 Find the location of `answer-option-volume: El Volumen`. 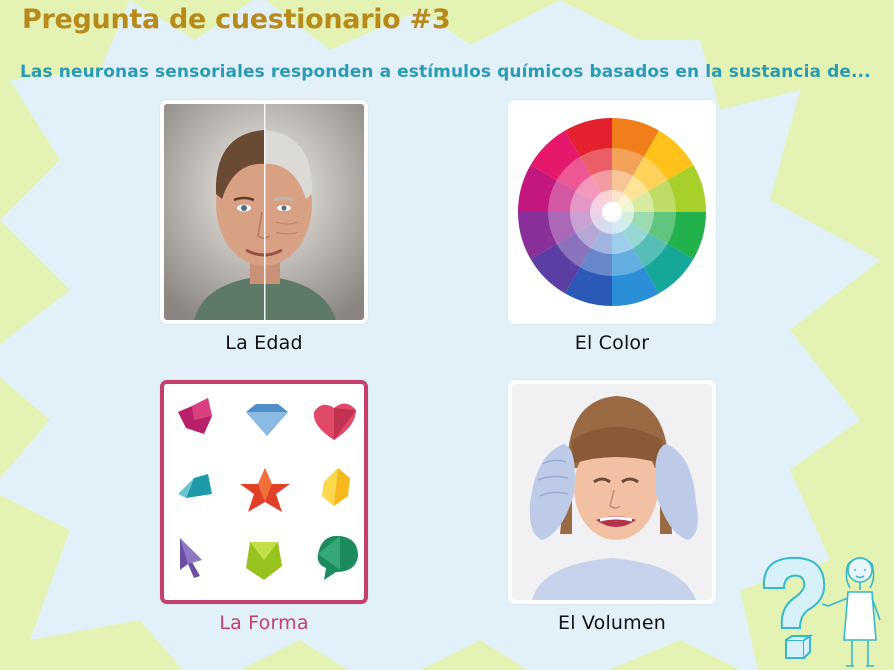

answer-option-volume: El Volumen is located at coordinates (613, 511).